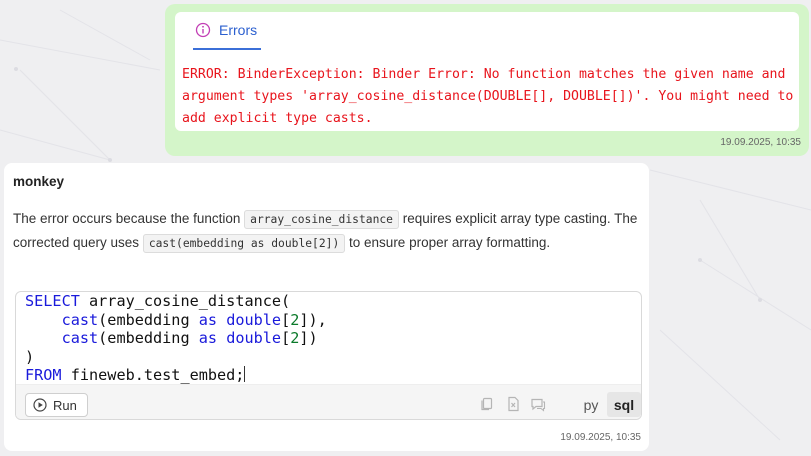 The height and width of the screenshot is (456, 811). What do you see at coordinates (313, 319) in the screenshot?
I see `code-text: ]),` at bounding box center [313, 319].